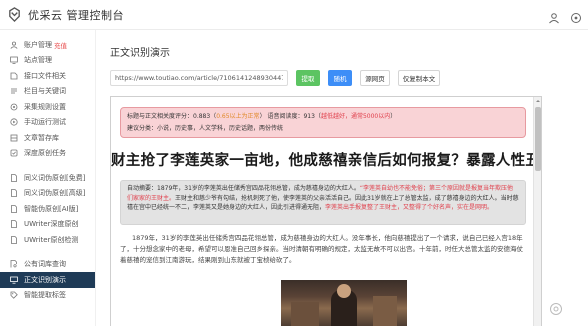 The image size is (588, 326). Describe the element at coordinates (538, 101) in the screenshot. I see `scroll-up-icon` at that location.